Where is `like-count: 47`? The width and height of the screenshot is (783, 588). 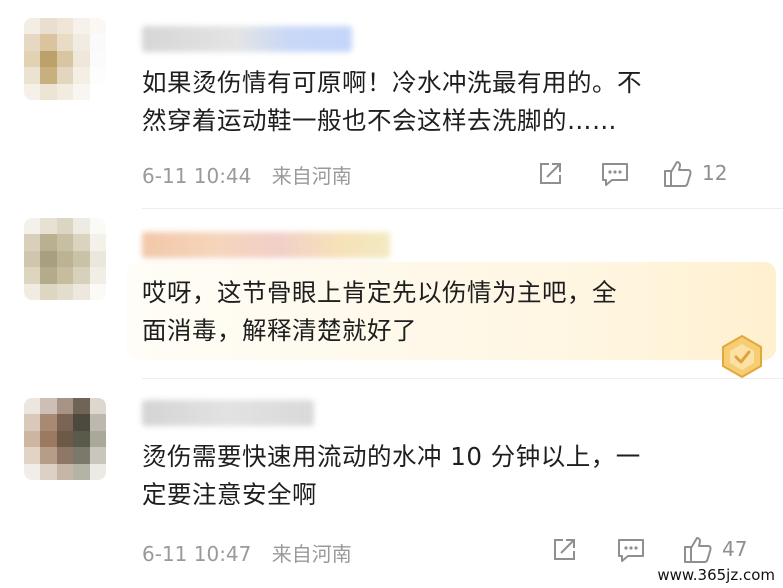 like-count: 47 is located at coordinates (735, 549).